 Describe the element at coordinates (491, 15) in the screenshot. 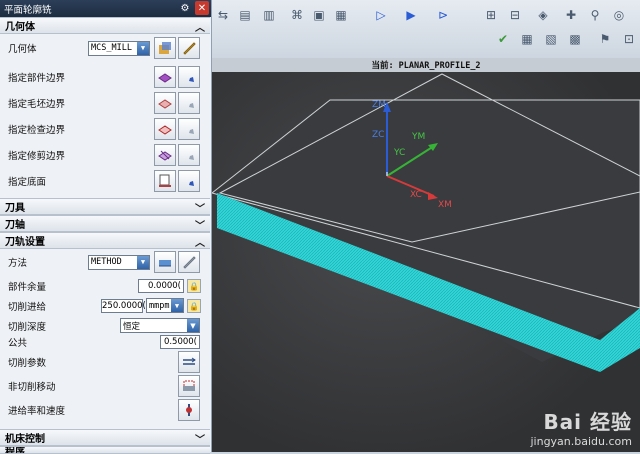

I see `toolbar-icon: ⊞` at that location.